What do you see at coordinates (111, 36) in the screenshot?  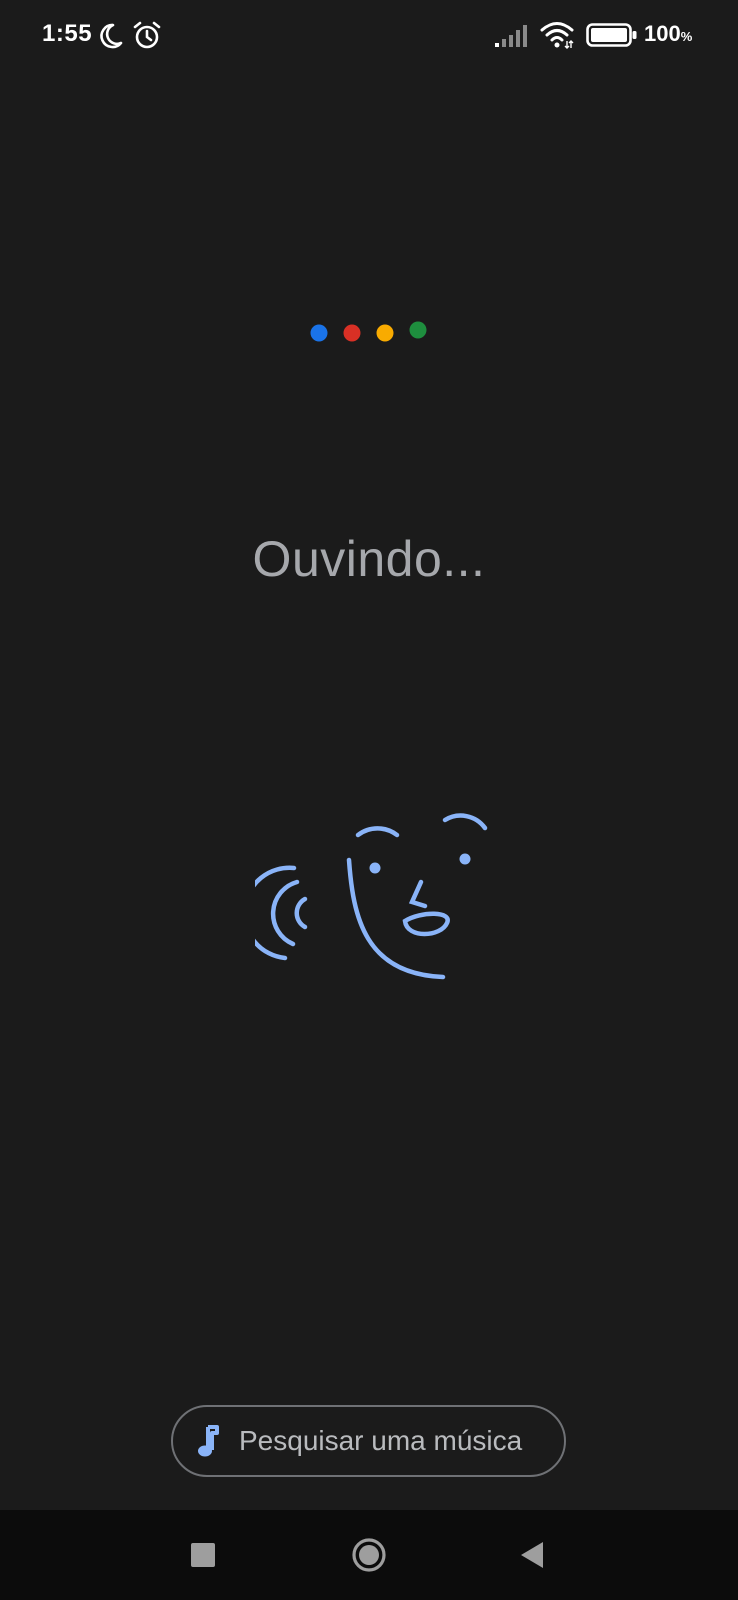 I see `moon-icon` at bounding box center [111, 36].